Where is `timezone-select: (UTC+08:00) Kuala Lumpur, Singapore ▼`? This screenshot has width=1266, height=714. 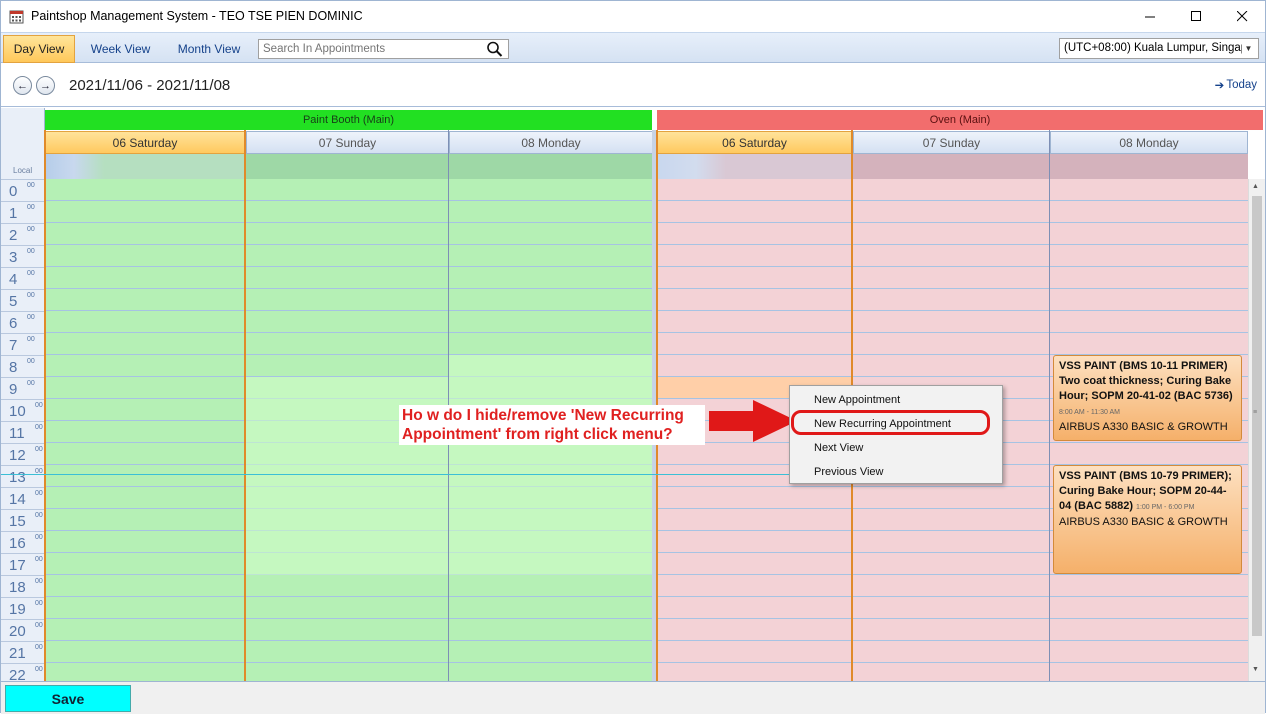 timezone-select: (UTC+08:00) Kuala Lumpur, Singapore ▼ is located at coordinates (1159, 48).